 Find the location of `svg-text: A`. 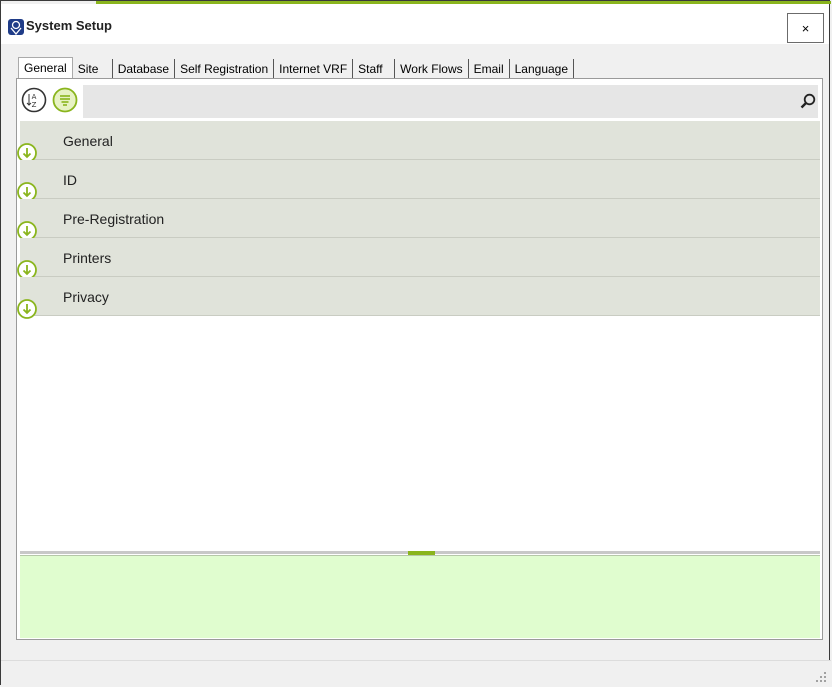

svg-text: A is located at coordinates (34, 97).